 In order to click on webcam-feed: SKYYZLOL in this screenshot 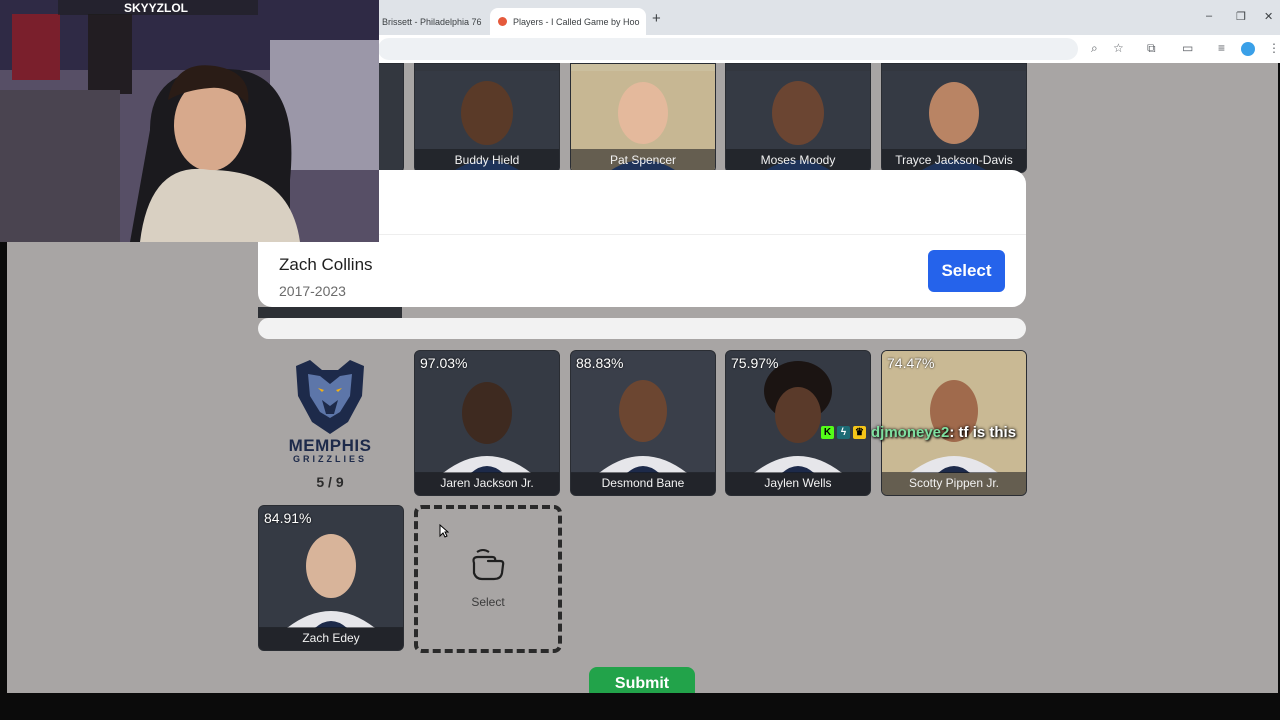, I will do `click(189, 121)`.